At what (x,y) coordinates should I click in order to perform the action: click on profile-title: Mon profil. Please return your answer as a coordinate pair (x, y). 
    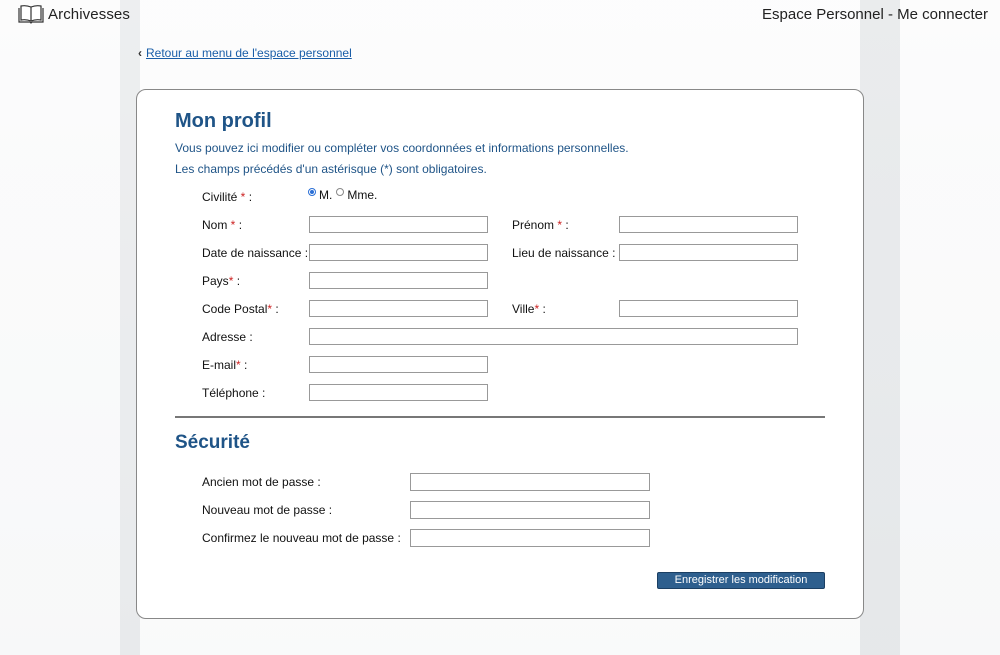
    Looking at the image, I should click on (223, 121).